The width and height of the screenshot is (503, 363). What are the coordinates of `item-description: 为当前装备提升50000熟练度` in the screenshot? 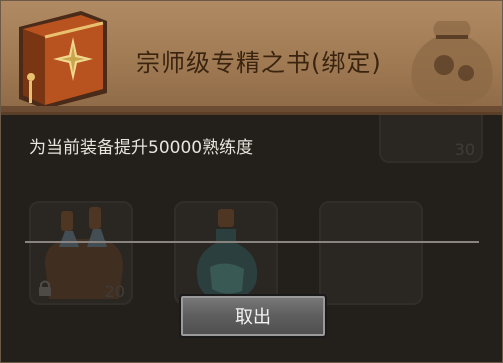 It's located at (141, 148).